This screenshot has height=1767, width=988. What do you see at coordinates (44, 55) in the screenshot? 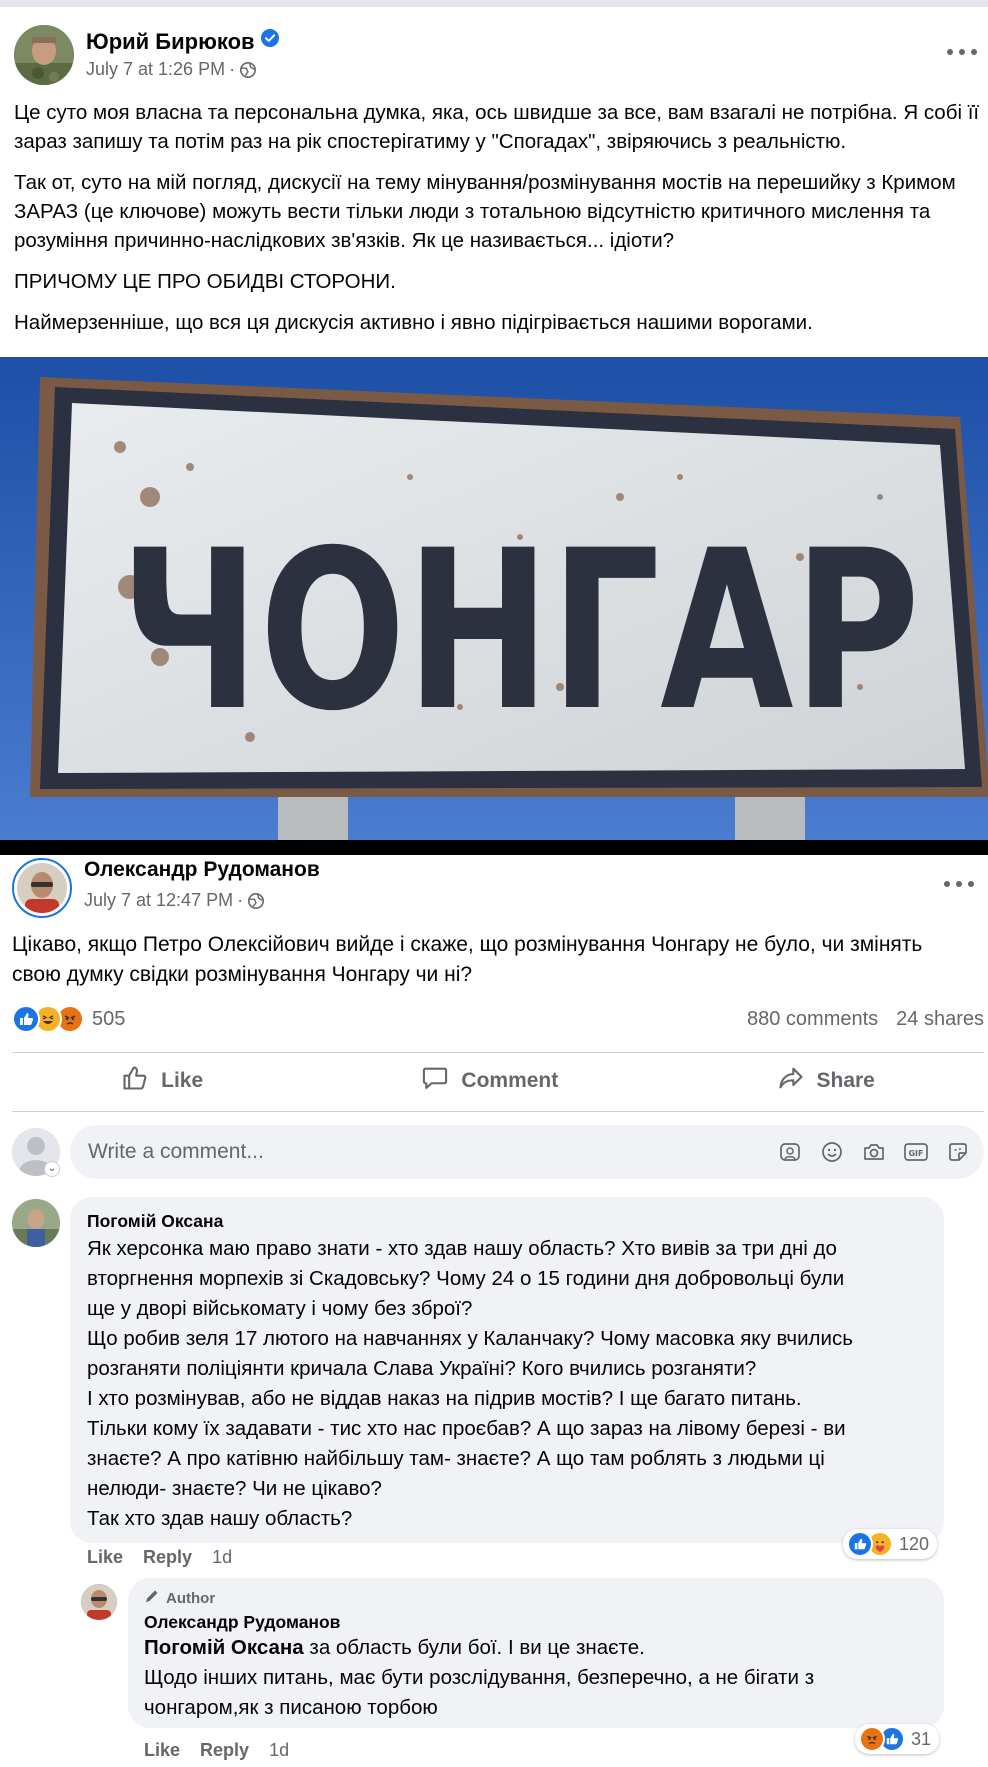
I see `shared-author-avatar` at bounding box center [44, 55].